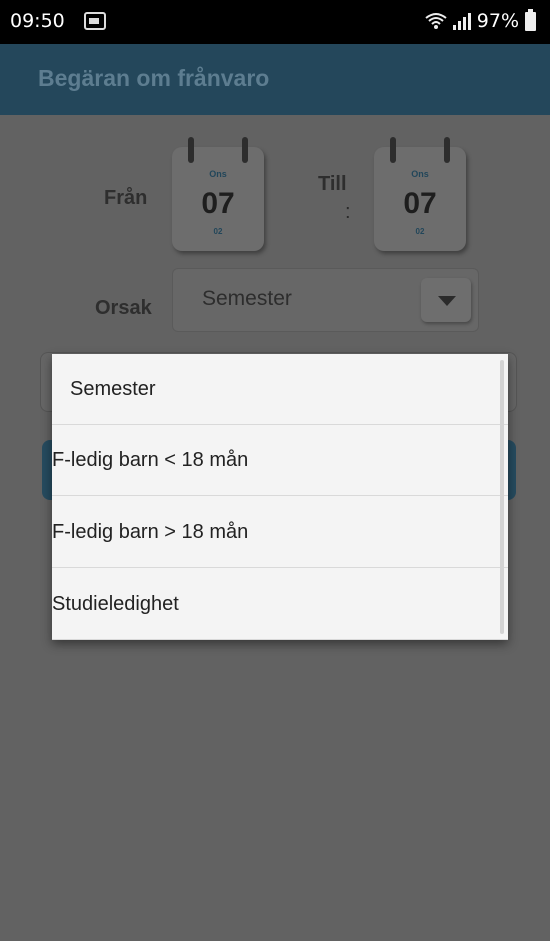 This screenshot has height=941, width=550. What do you see at coordinates (497, 21) in the screenshot?
I see `battery-percent: 97%` at bounding box center [497, 21].